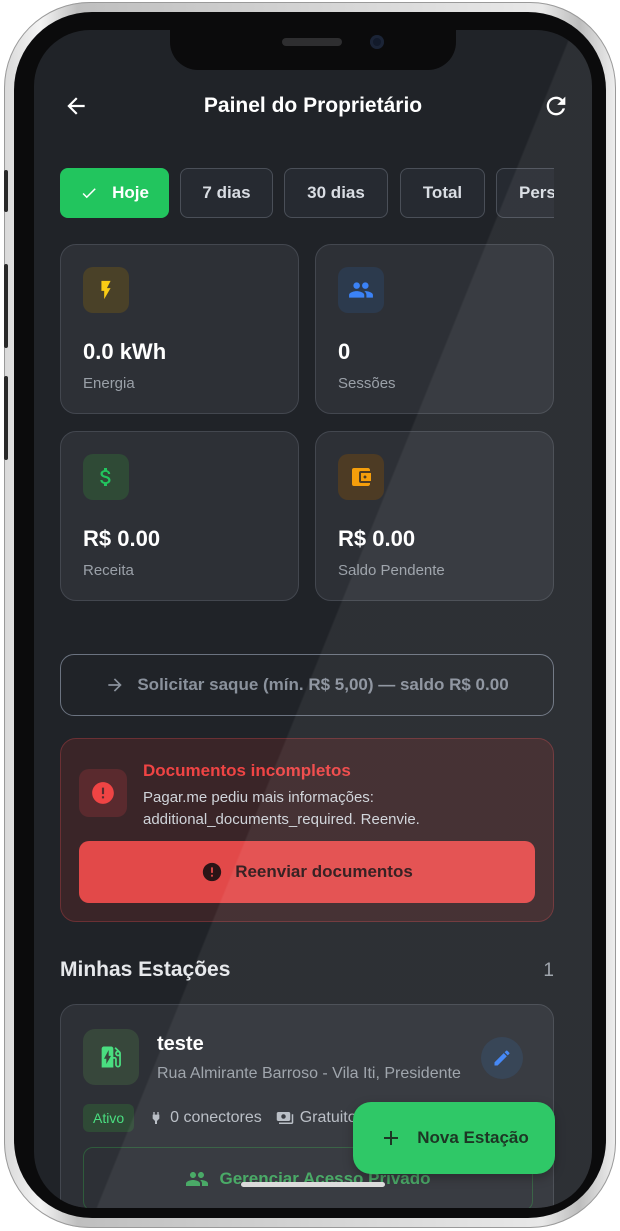 This screenshot has width=620, height=1231. Describe the element at coordinates (89, 193) in the screenshot. I see `check-icon` at that location.